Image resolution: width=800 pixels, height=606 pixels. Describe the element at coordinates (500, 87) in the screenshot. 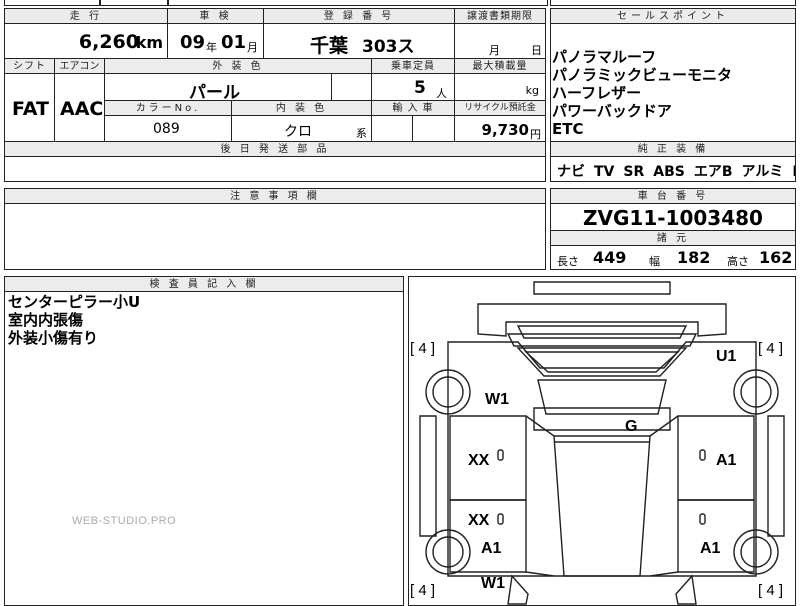

I see `max-load-cell: kg` at that location.